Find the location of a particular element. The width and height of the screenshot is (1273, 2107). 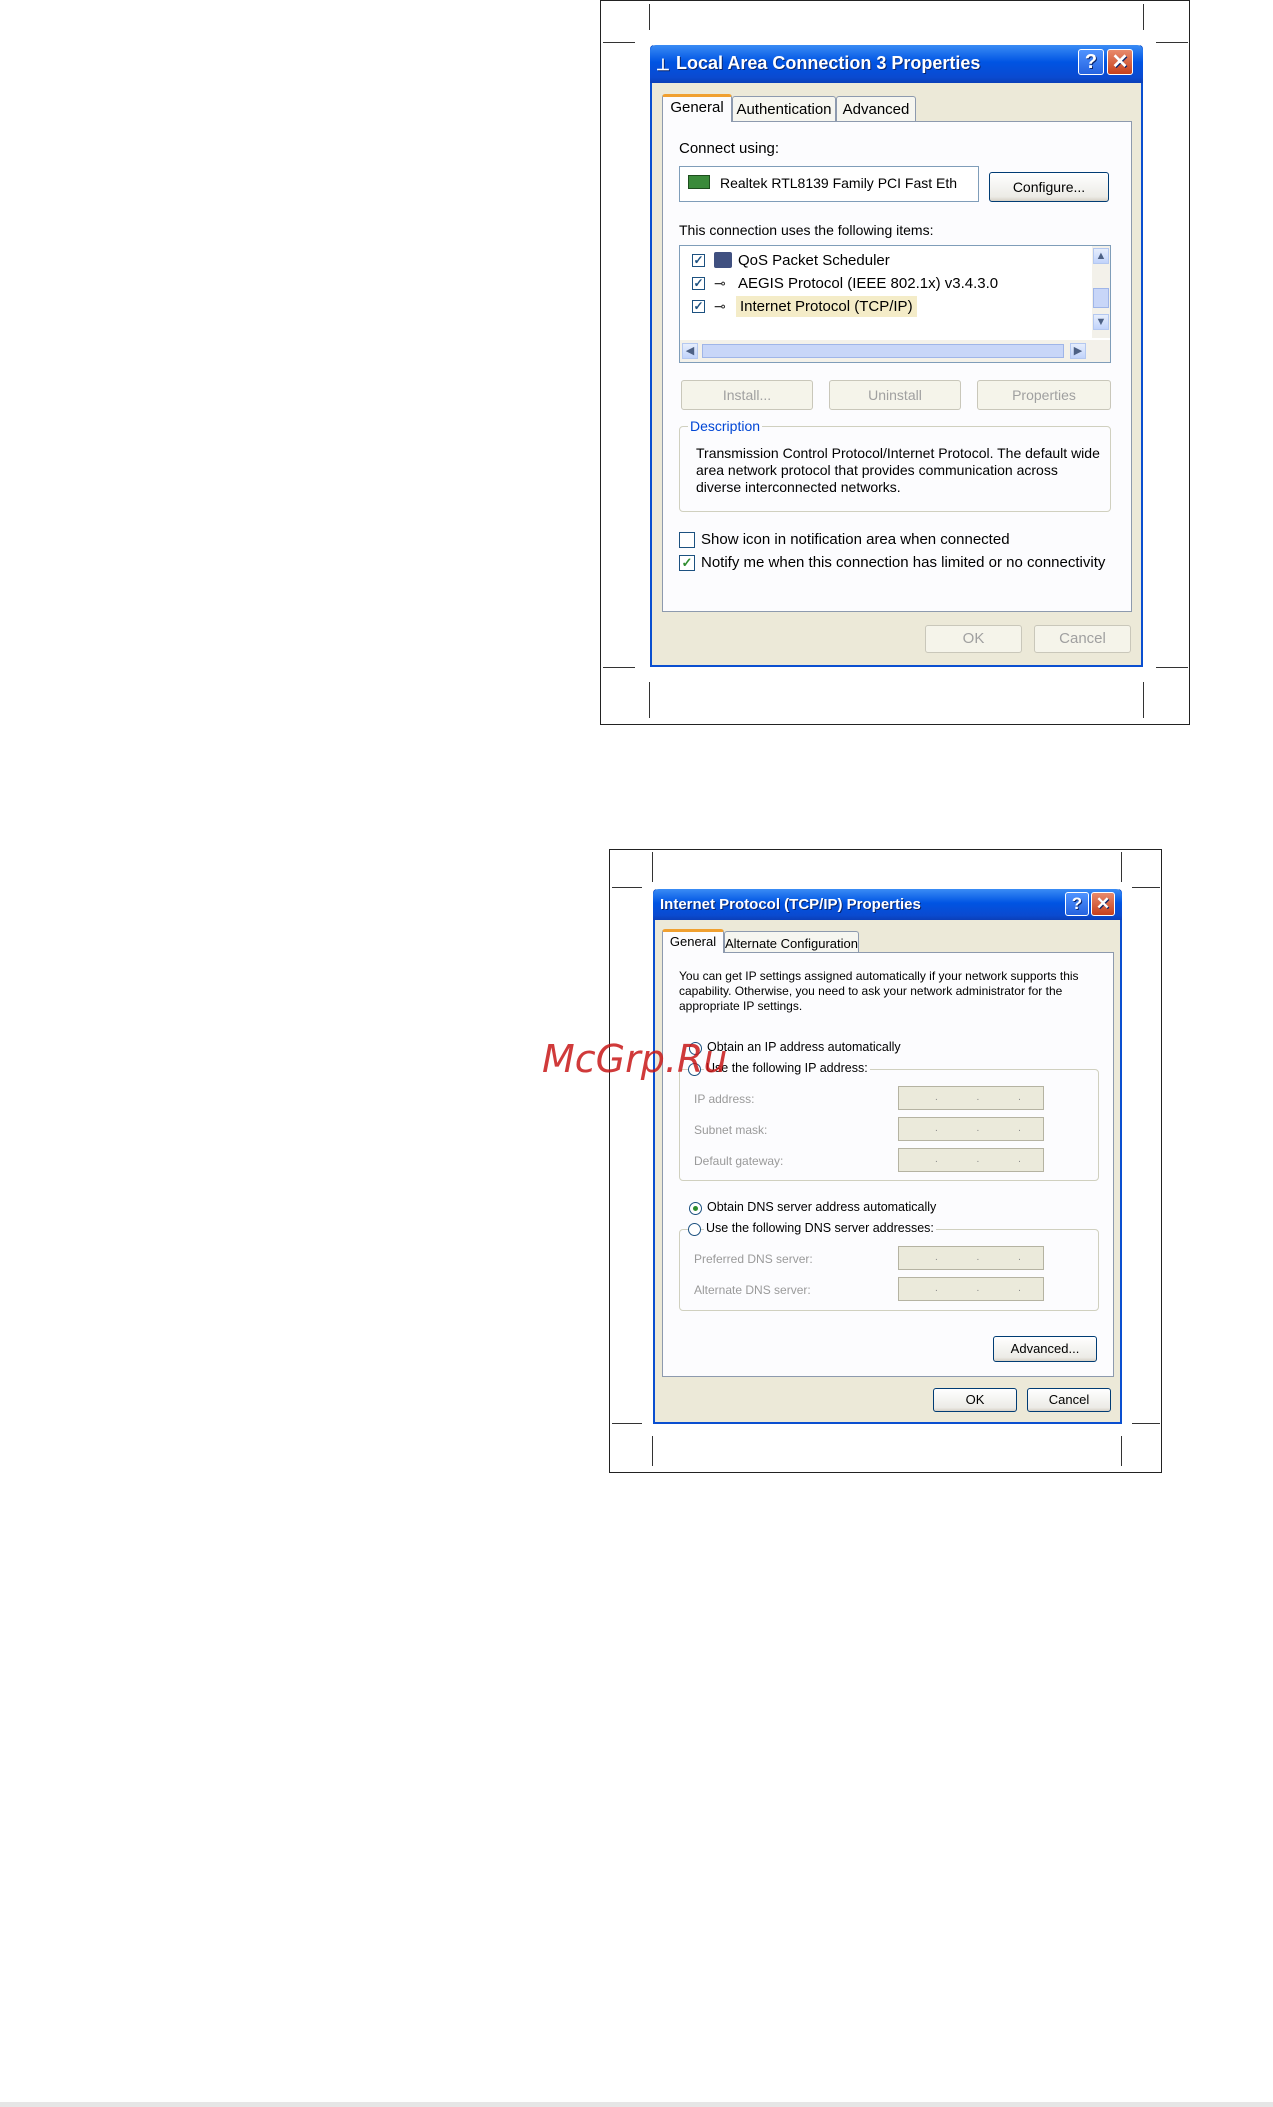

scroll-down-button: ▼ is located at coordinates (1101, 322).